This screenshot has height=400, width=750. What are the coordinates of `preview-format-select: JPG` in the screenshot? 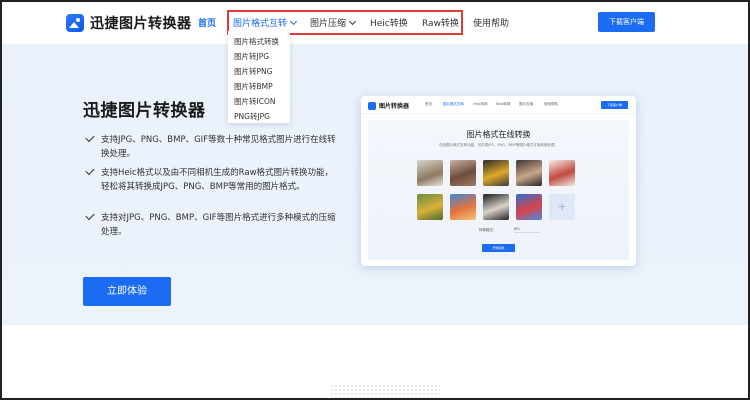 It's located at (527, 230).